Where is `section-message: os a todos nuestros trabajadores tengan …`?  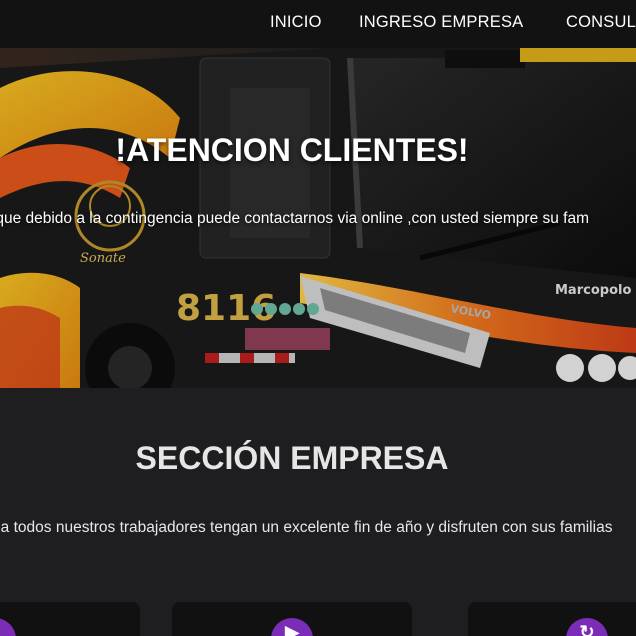 section-message: os a todos nuestros trabajadores tengan … is located at coordinates (306, 527).